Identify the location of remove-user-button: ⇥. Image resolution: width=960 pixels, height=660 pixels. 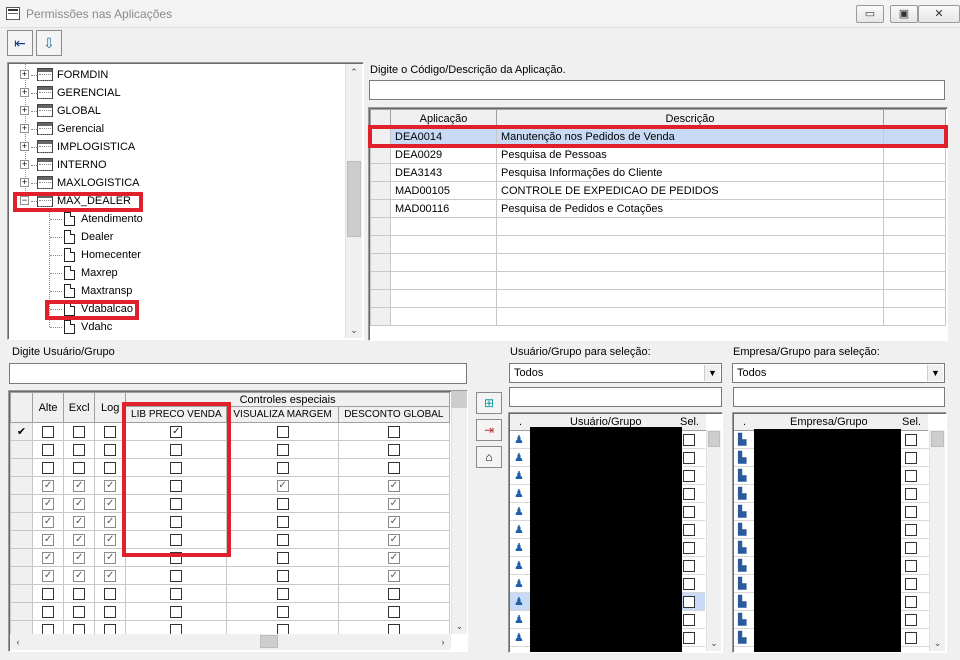
(489, 430).